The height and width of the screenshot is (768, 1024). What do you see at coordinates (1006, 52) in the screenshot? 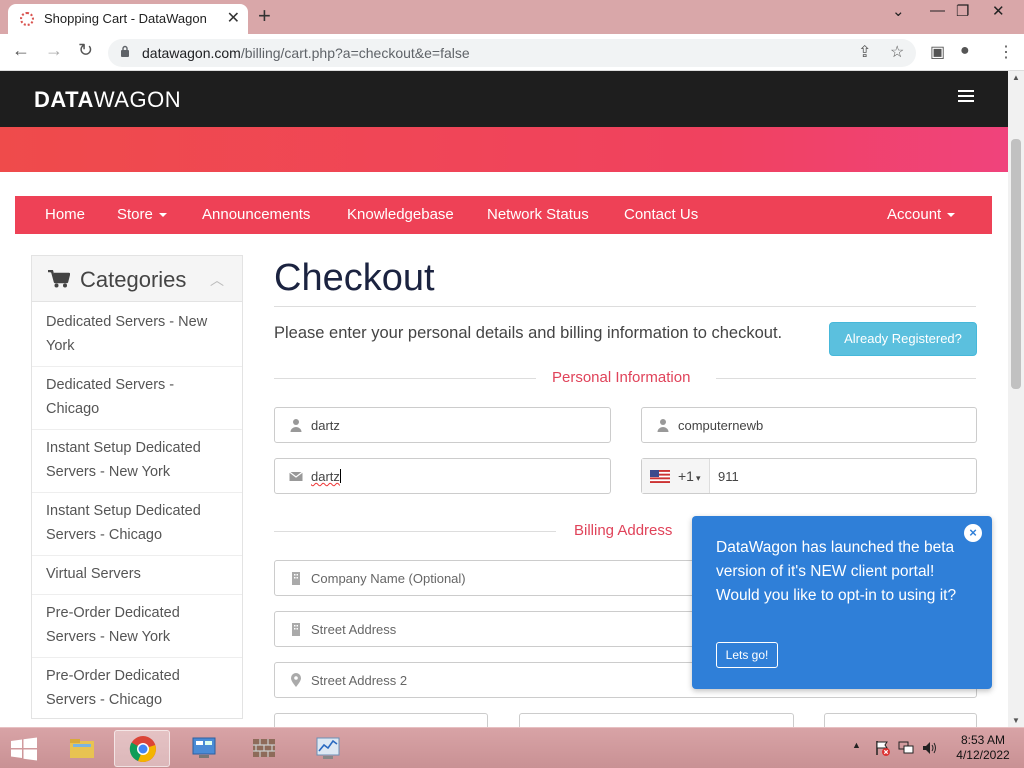
I see `browser-menu-icon: ⋮` at bounding box center [1006, 52].